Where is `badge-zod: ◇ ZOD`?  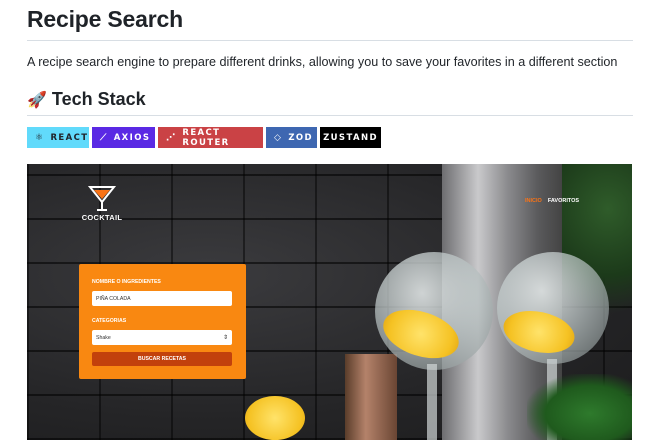
badge-zod: ◇ ZOD is located at coordinates (291, 137).